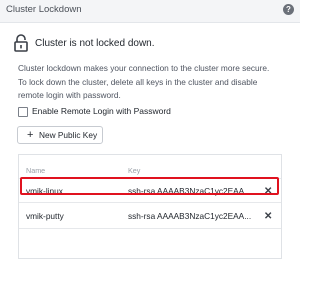 This screenshot has width=320, height=284. Describe the element at coordinates (149, 186) in the screenshot. I see `highlighted-row-outline` at that location.